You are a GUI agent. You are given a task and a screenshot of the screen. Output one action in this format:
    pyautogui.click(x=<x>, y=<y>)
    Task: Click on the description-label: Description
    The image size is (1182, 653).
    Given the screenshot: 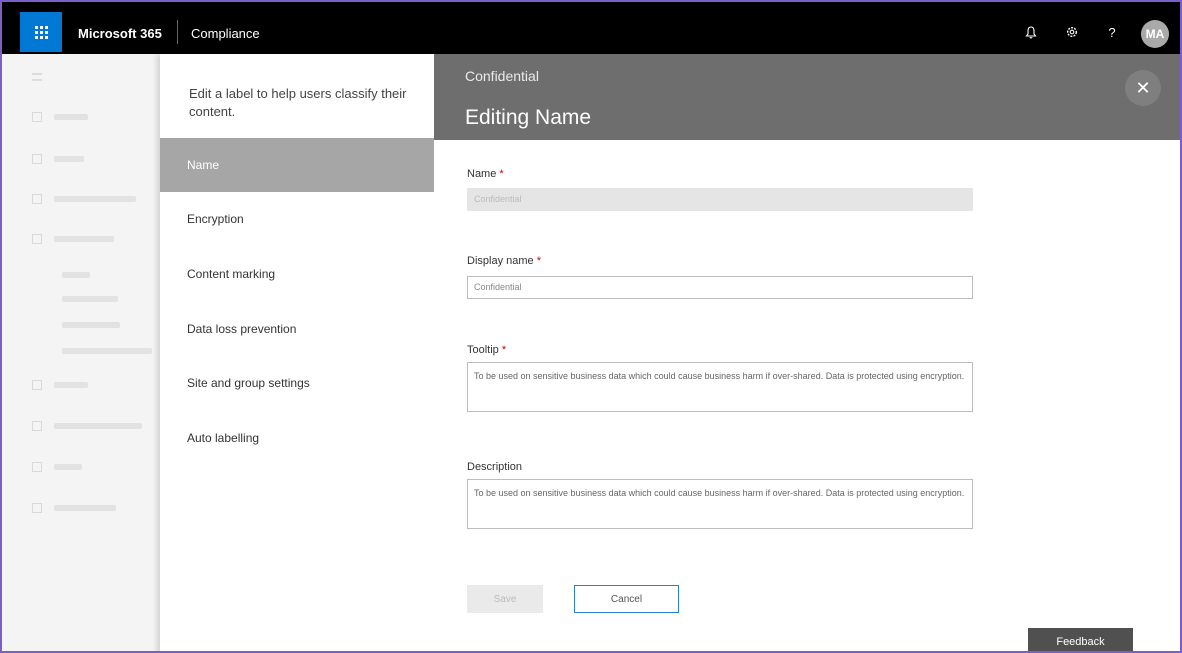 What is the action you would take?
    pyautogui.click(x=495, y=467)
    